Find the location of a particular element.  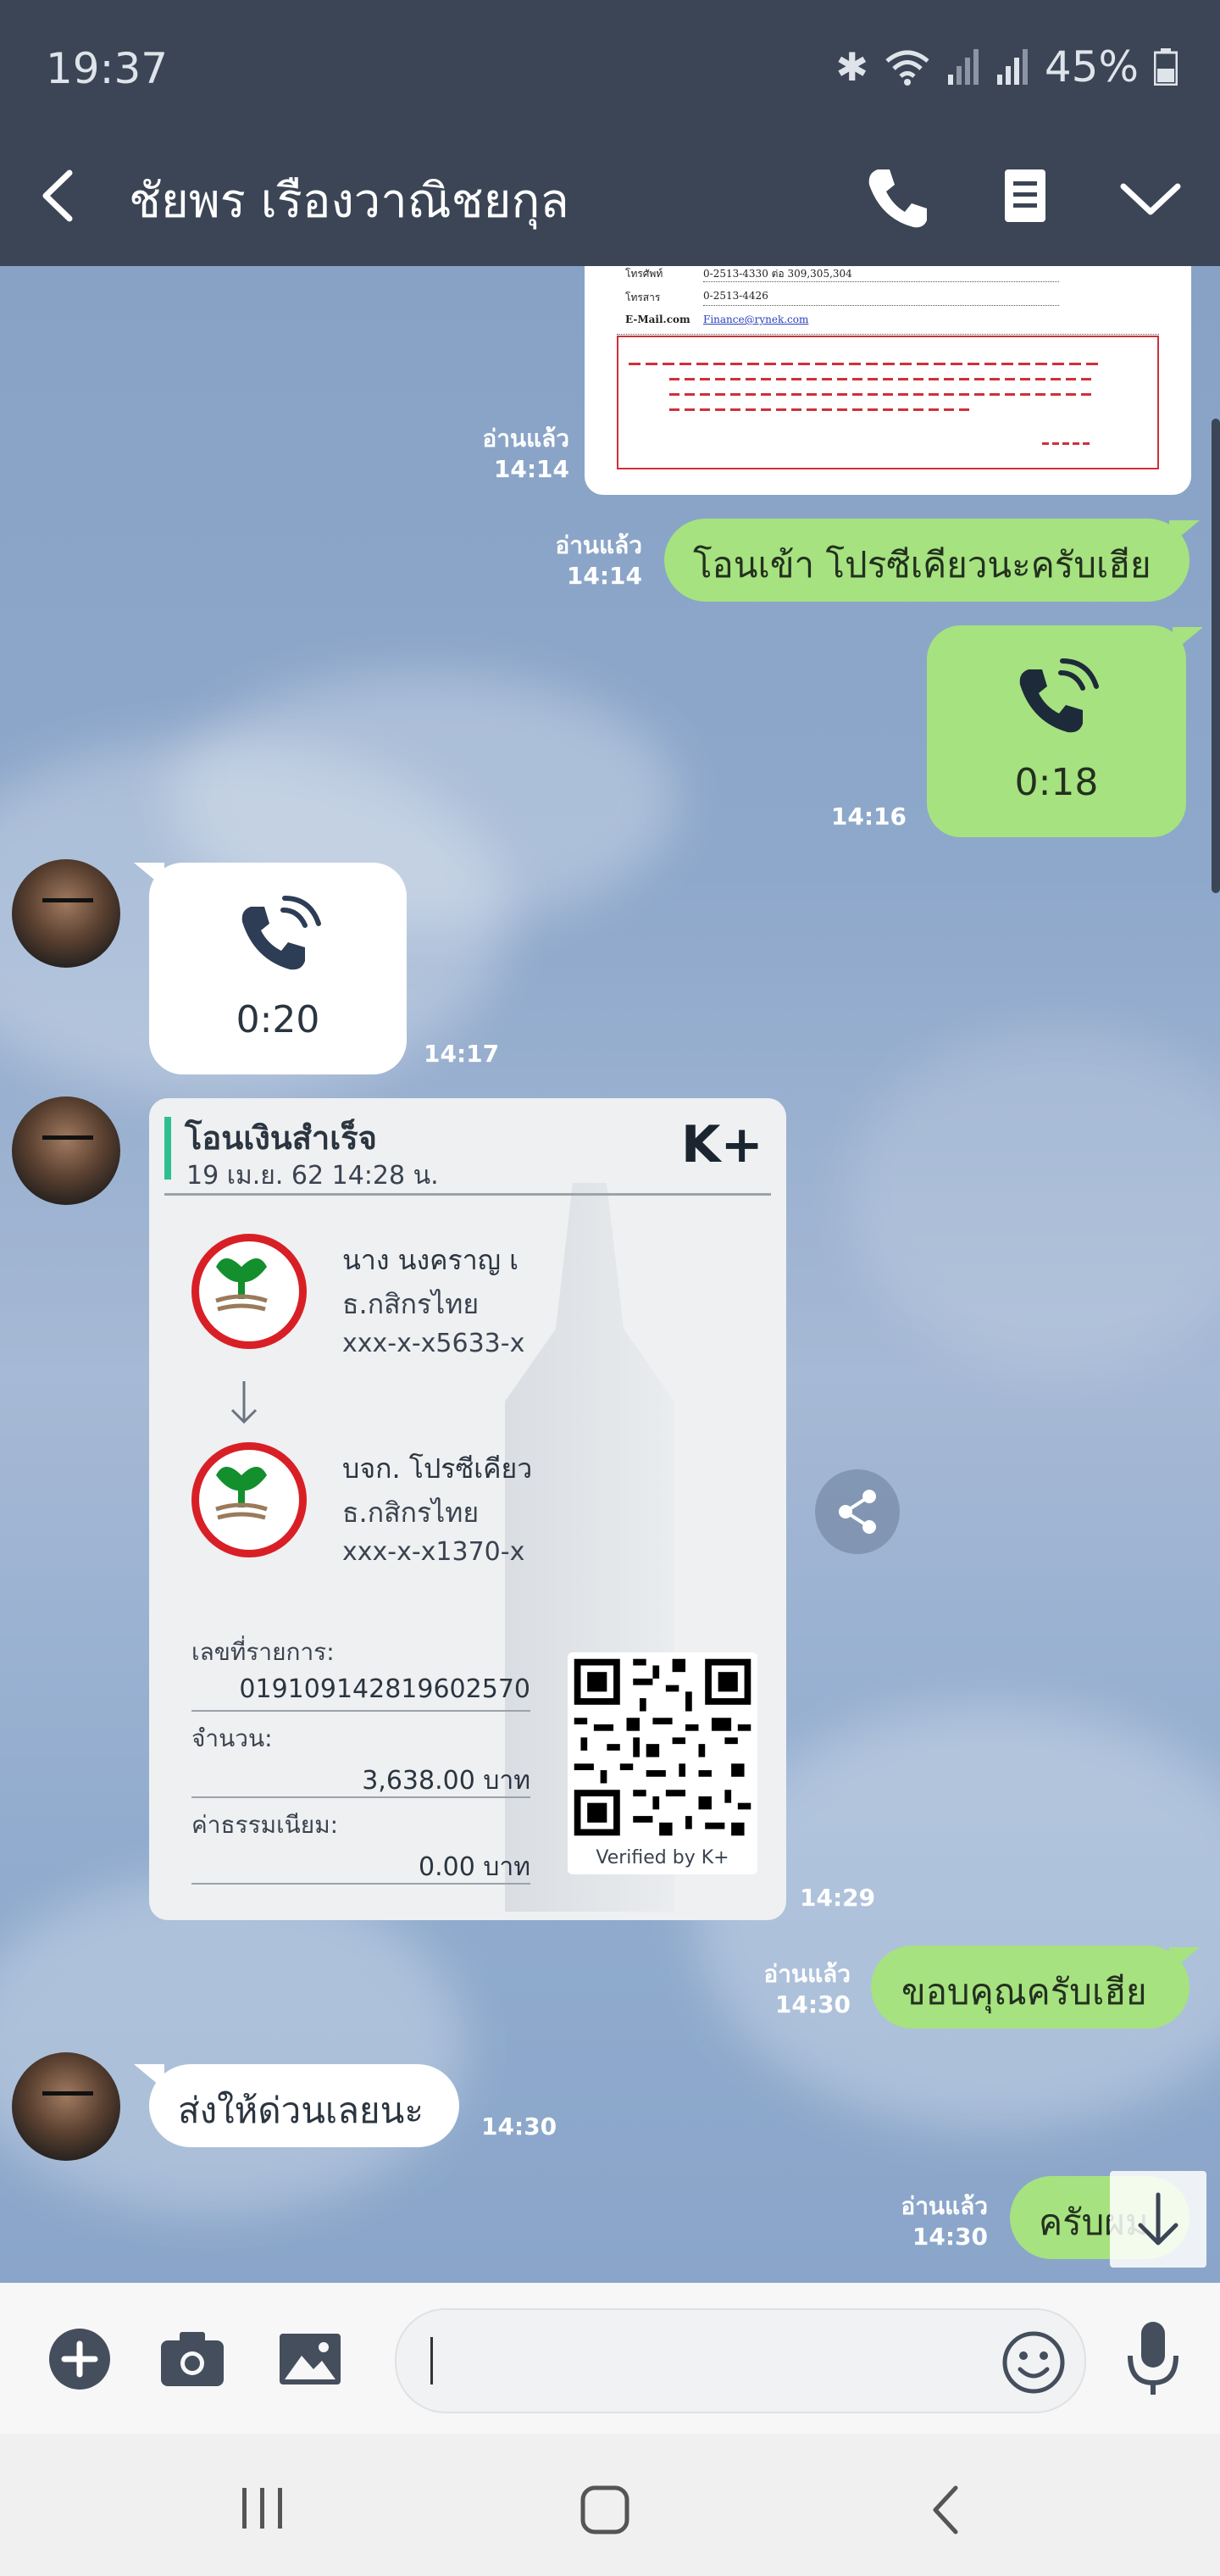

fee-label: ค่าธรรมเนียม: is located at coordinates (265, 1825).